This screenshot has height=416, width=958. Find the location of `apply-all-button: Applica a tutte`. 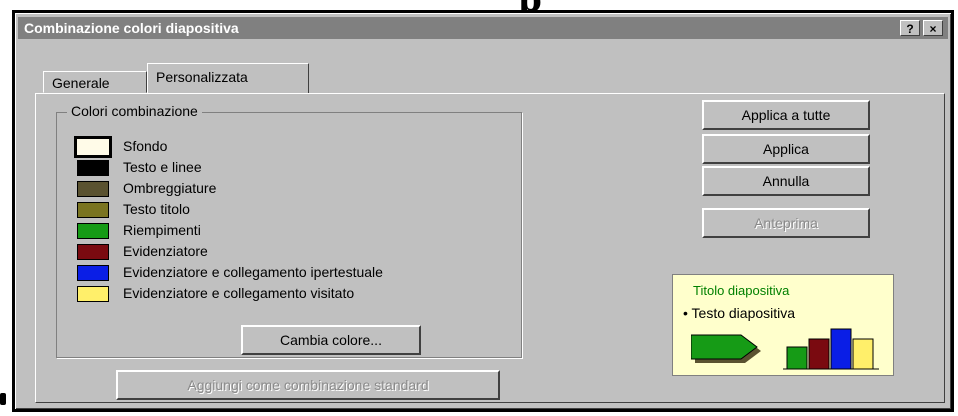

apply-all-button: Applica a tutte is located at coordinates (786, 115).